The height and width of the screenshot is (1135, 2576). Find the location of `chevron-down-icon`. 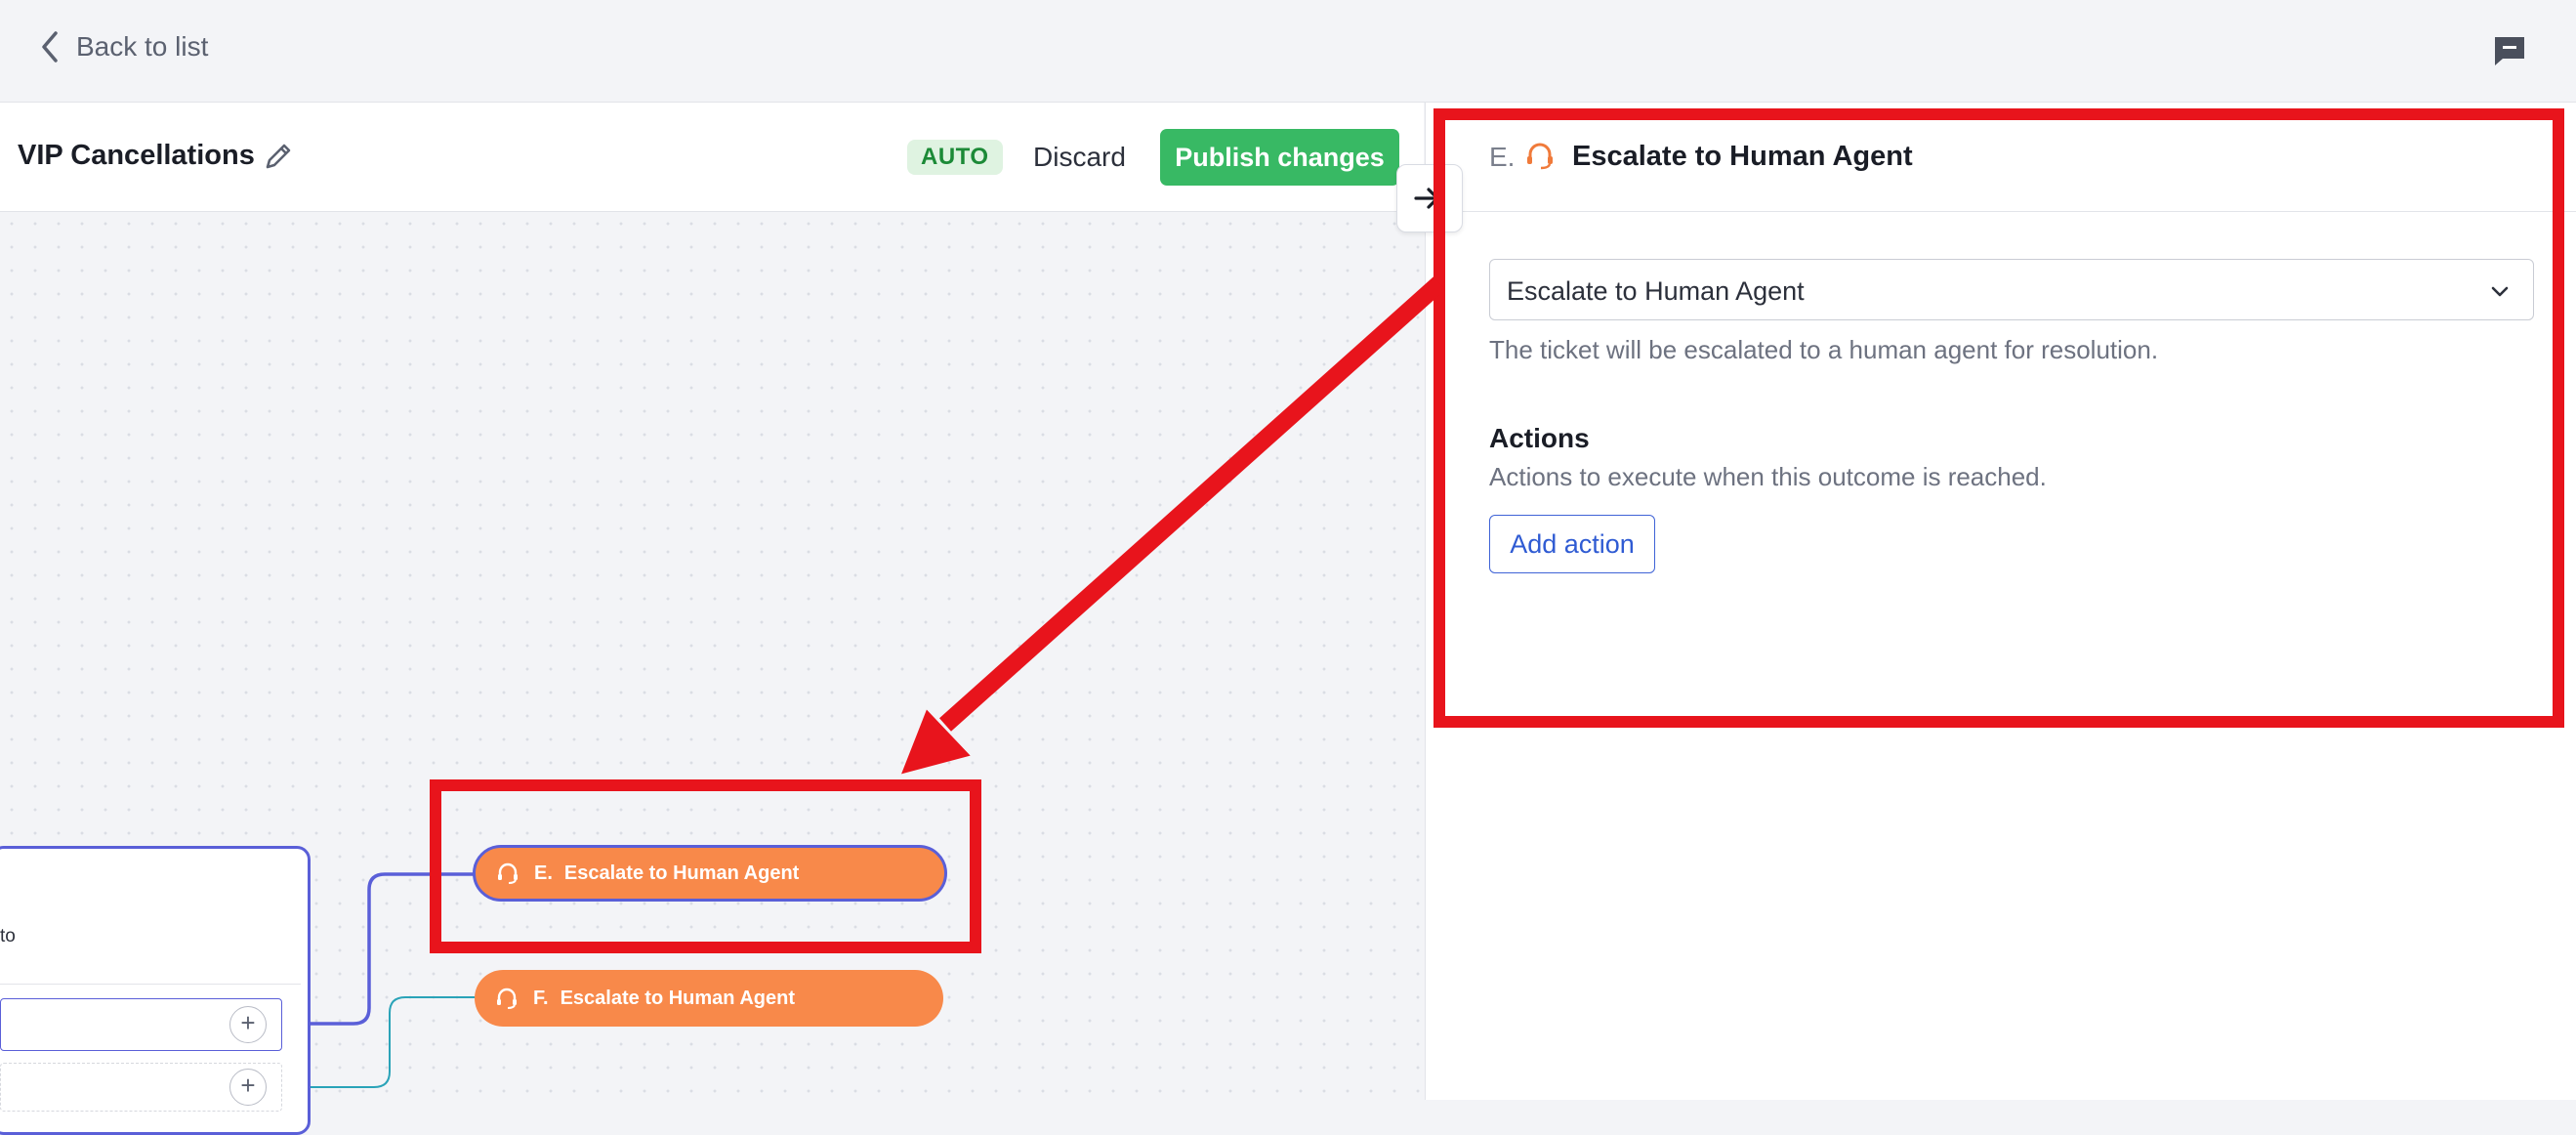

chevron-down-icon is located at coordinates (2500, 291).